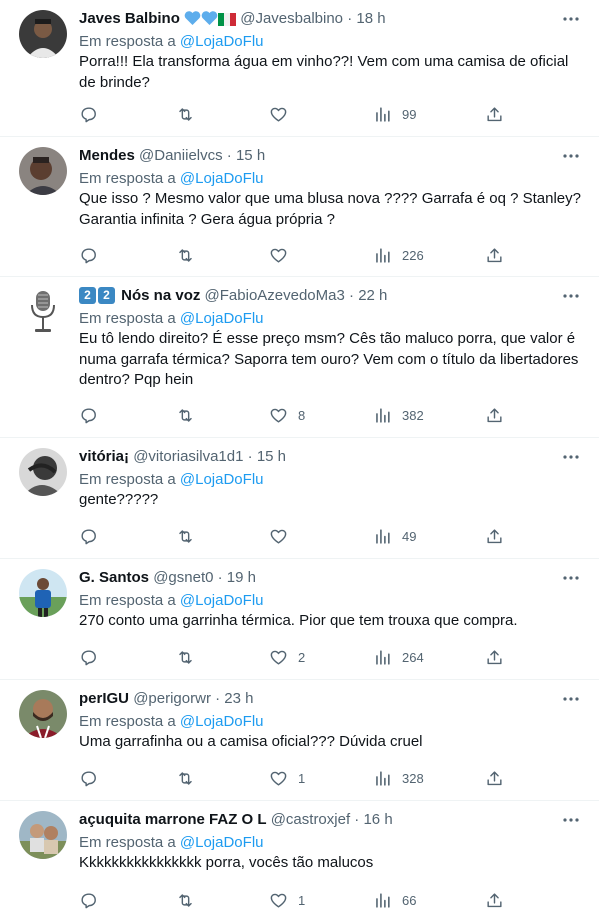  I want to click on like-button: 2, so click(287, 657).